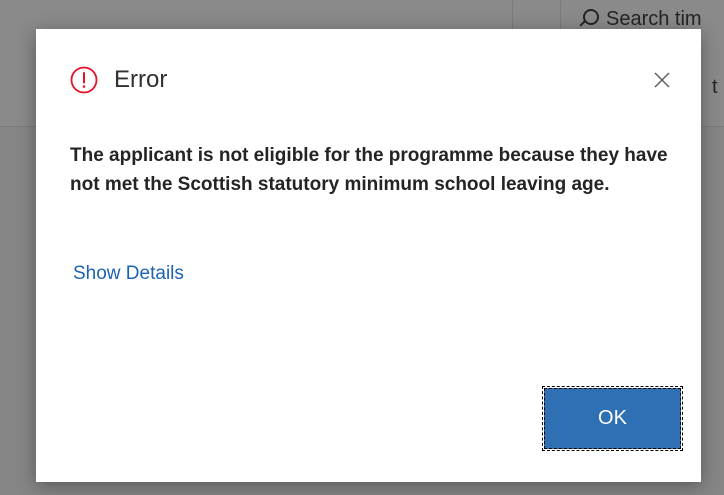 The width and height of the screenshot is (724, 495). I want to click on dialog-title: Error, so click(141, 79).